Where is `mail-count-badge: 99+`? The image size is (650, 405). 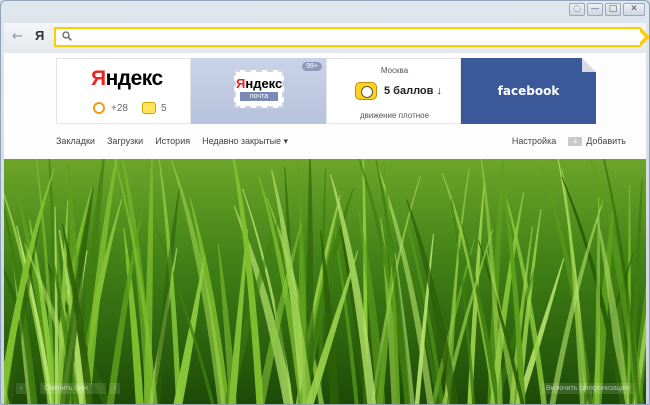 mail-count-badge: 99+ is located at coordinates (312, 66).